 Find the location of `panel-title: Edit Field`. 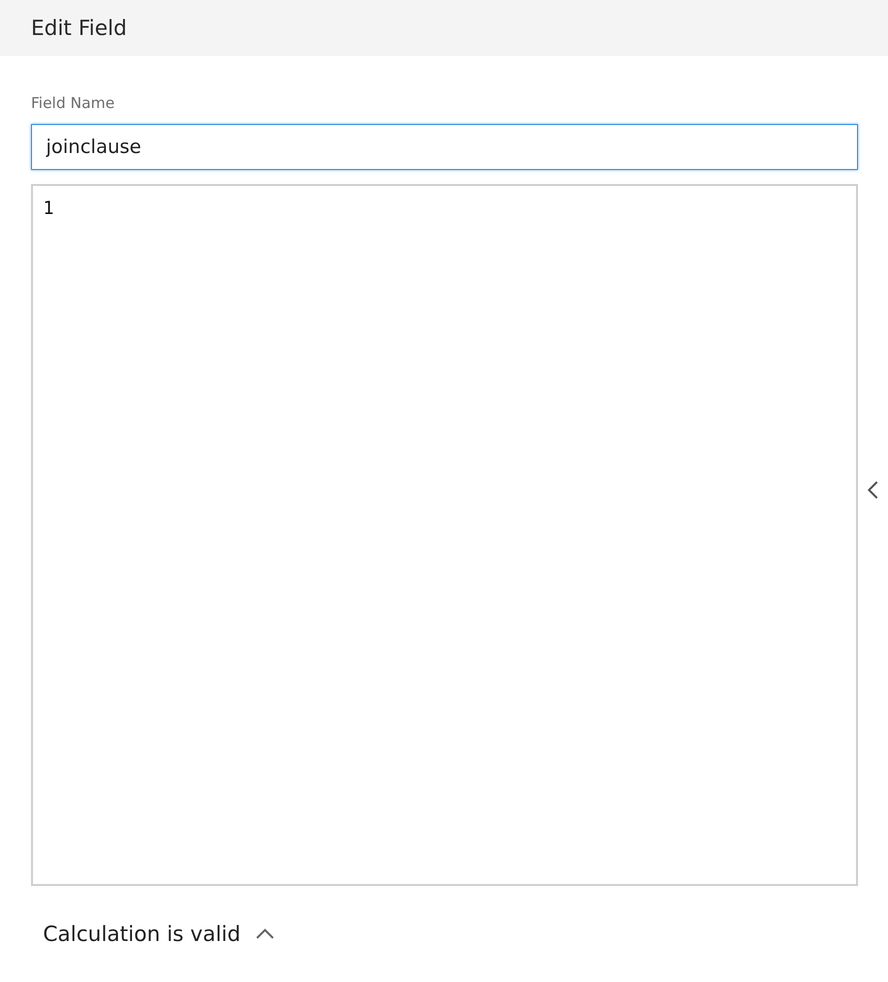

panel-title: Edit Field is located at coordinates (79, 28).